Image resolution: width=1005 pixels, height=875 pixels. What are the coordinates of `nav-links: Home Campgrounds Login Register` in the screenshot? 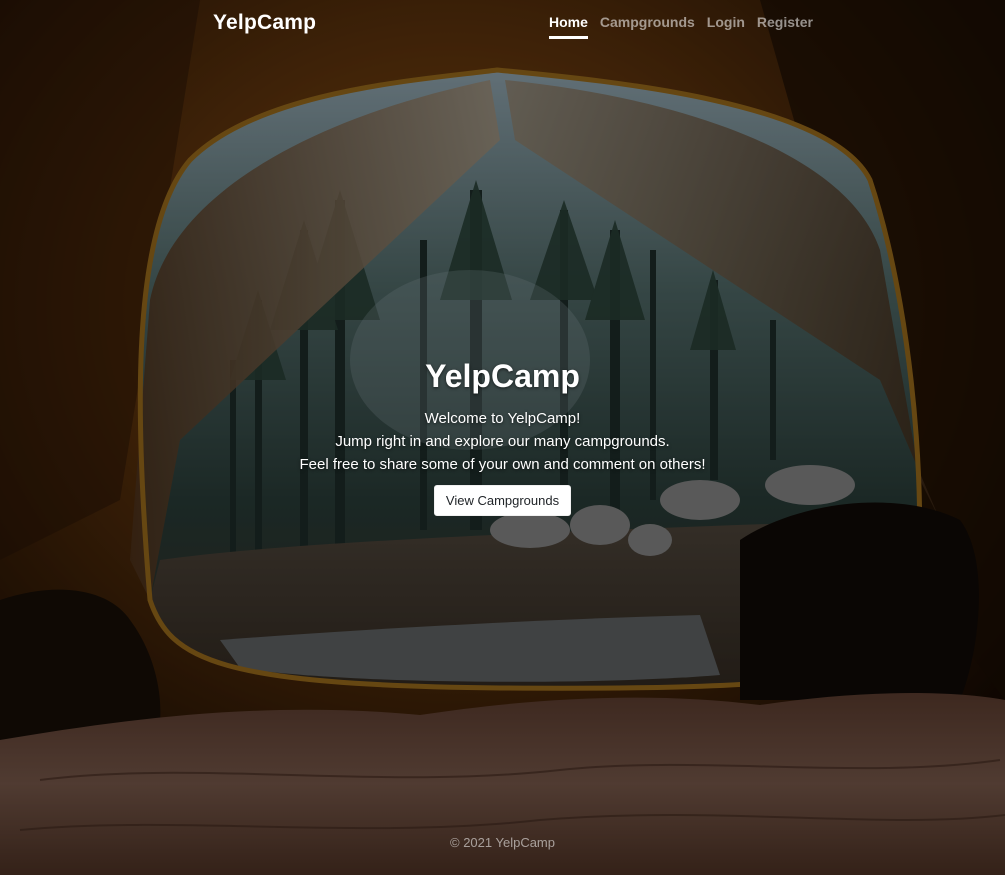 It's located at (681, 26).